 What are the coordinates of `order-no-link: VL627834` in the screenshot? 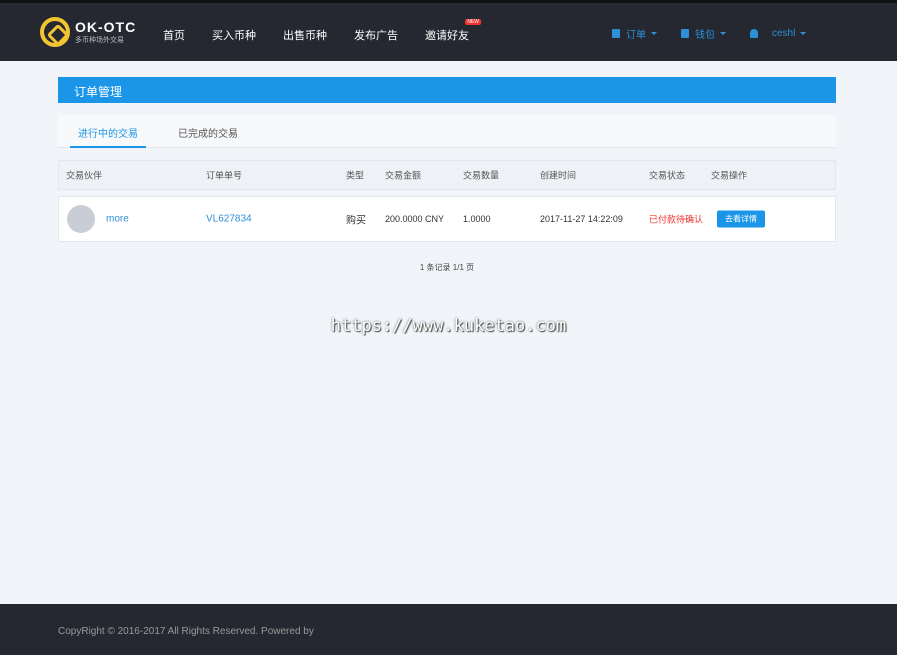 It's located at (229, 219).